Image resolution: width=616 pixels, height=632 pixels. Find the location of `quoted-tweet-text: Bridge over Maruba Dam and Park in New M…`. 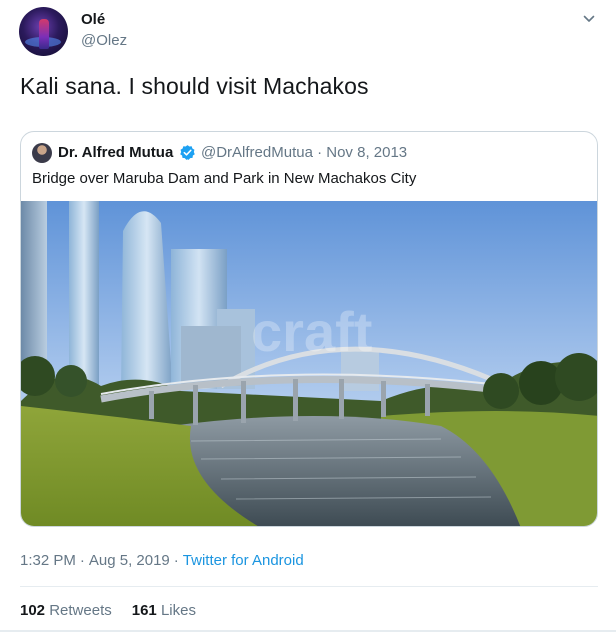

quoted-tweet-text: Bridge over Maruba Dam and Park in New M… is located at coordinates (224, 178).